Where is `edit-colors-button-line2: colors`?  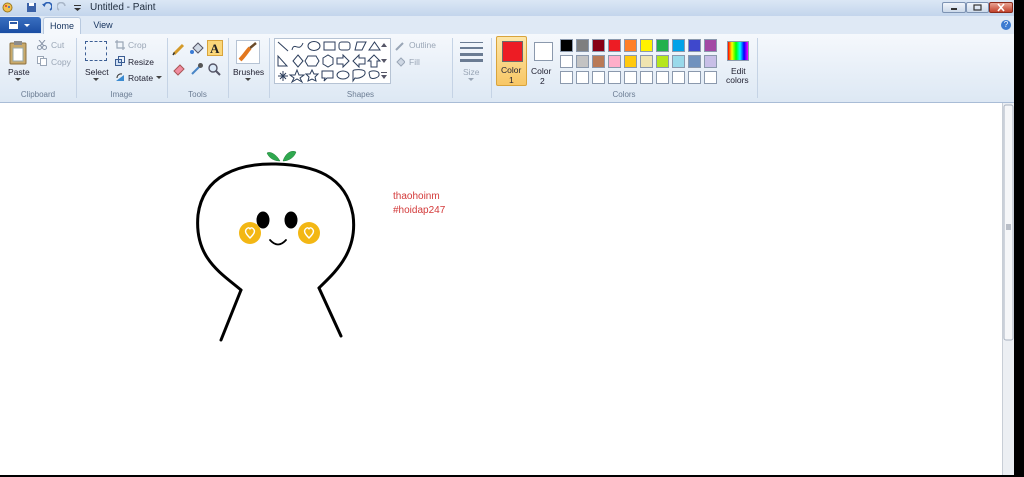 edit-colors-button-line2: colors is located at coordinates (737, 80).